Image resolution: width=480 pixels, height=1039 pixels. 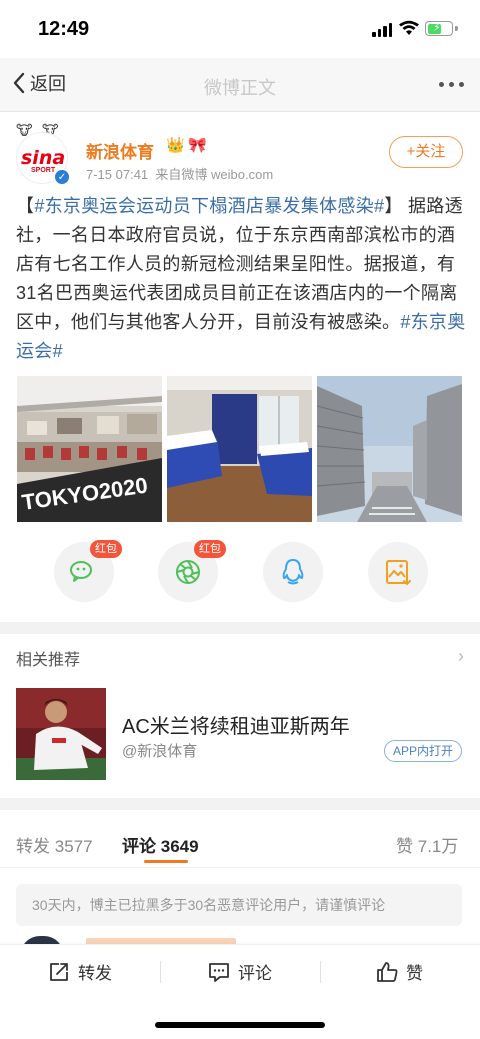 I want to click on related-card: AC米兰将续租迪亚斯两年 @新浪体育 APP内打开, so click(x=240, y=734).